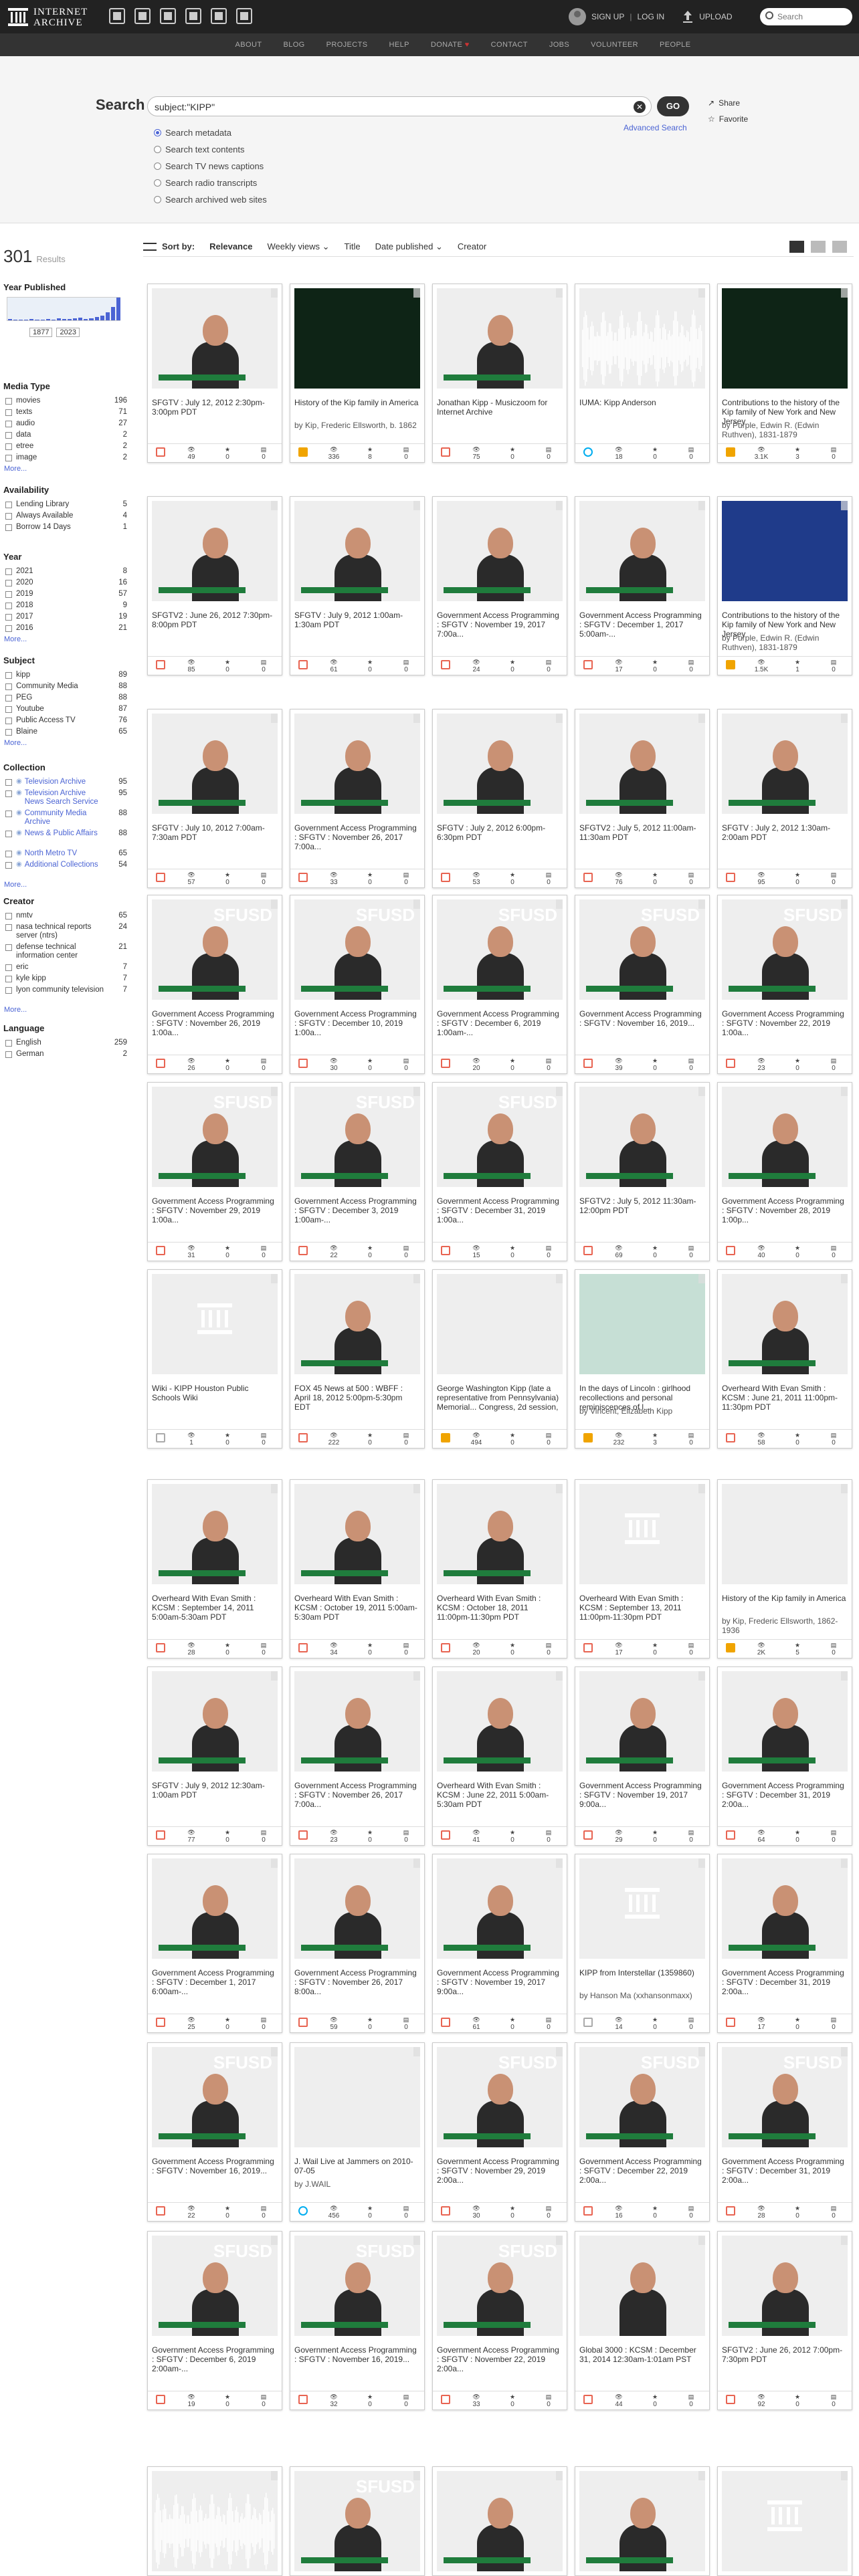  What do you see at coordinates (673, 106) in the screenshot?
I see `go-button: GO` at bounding box center [673, 106].